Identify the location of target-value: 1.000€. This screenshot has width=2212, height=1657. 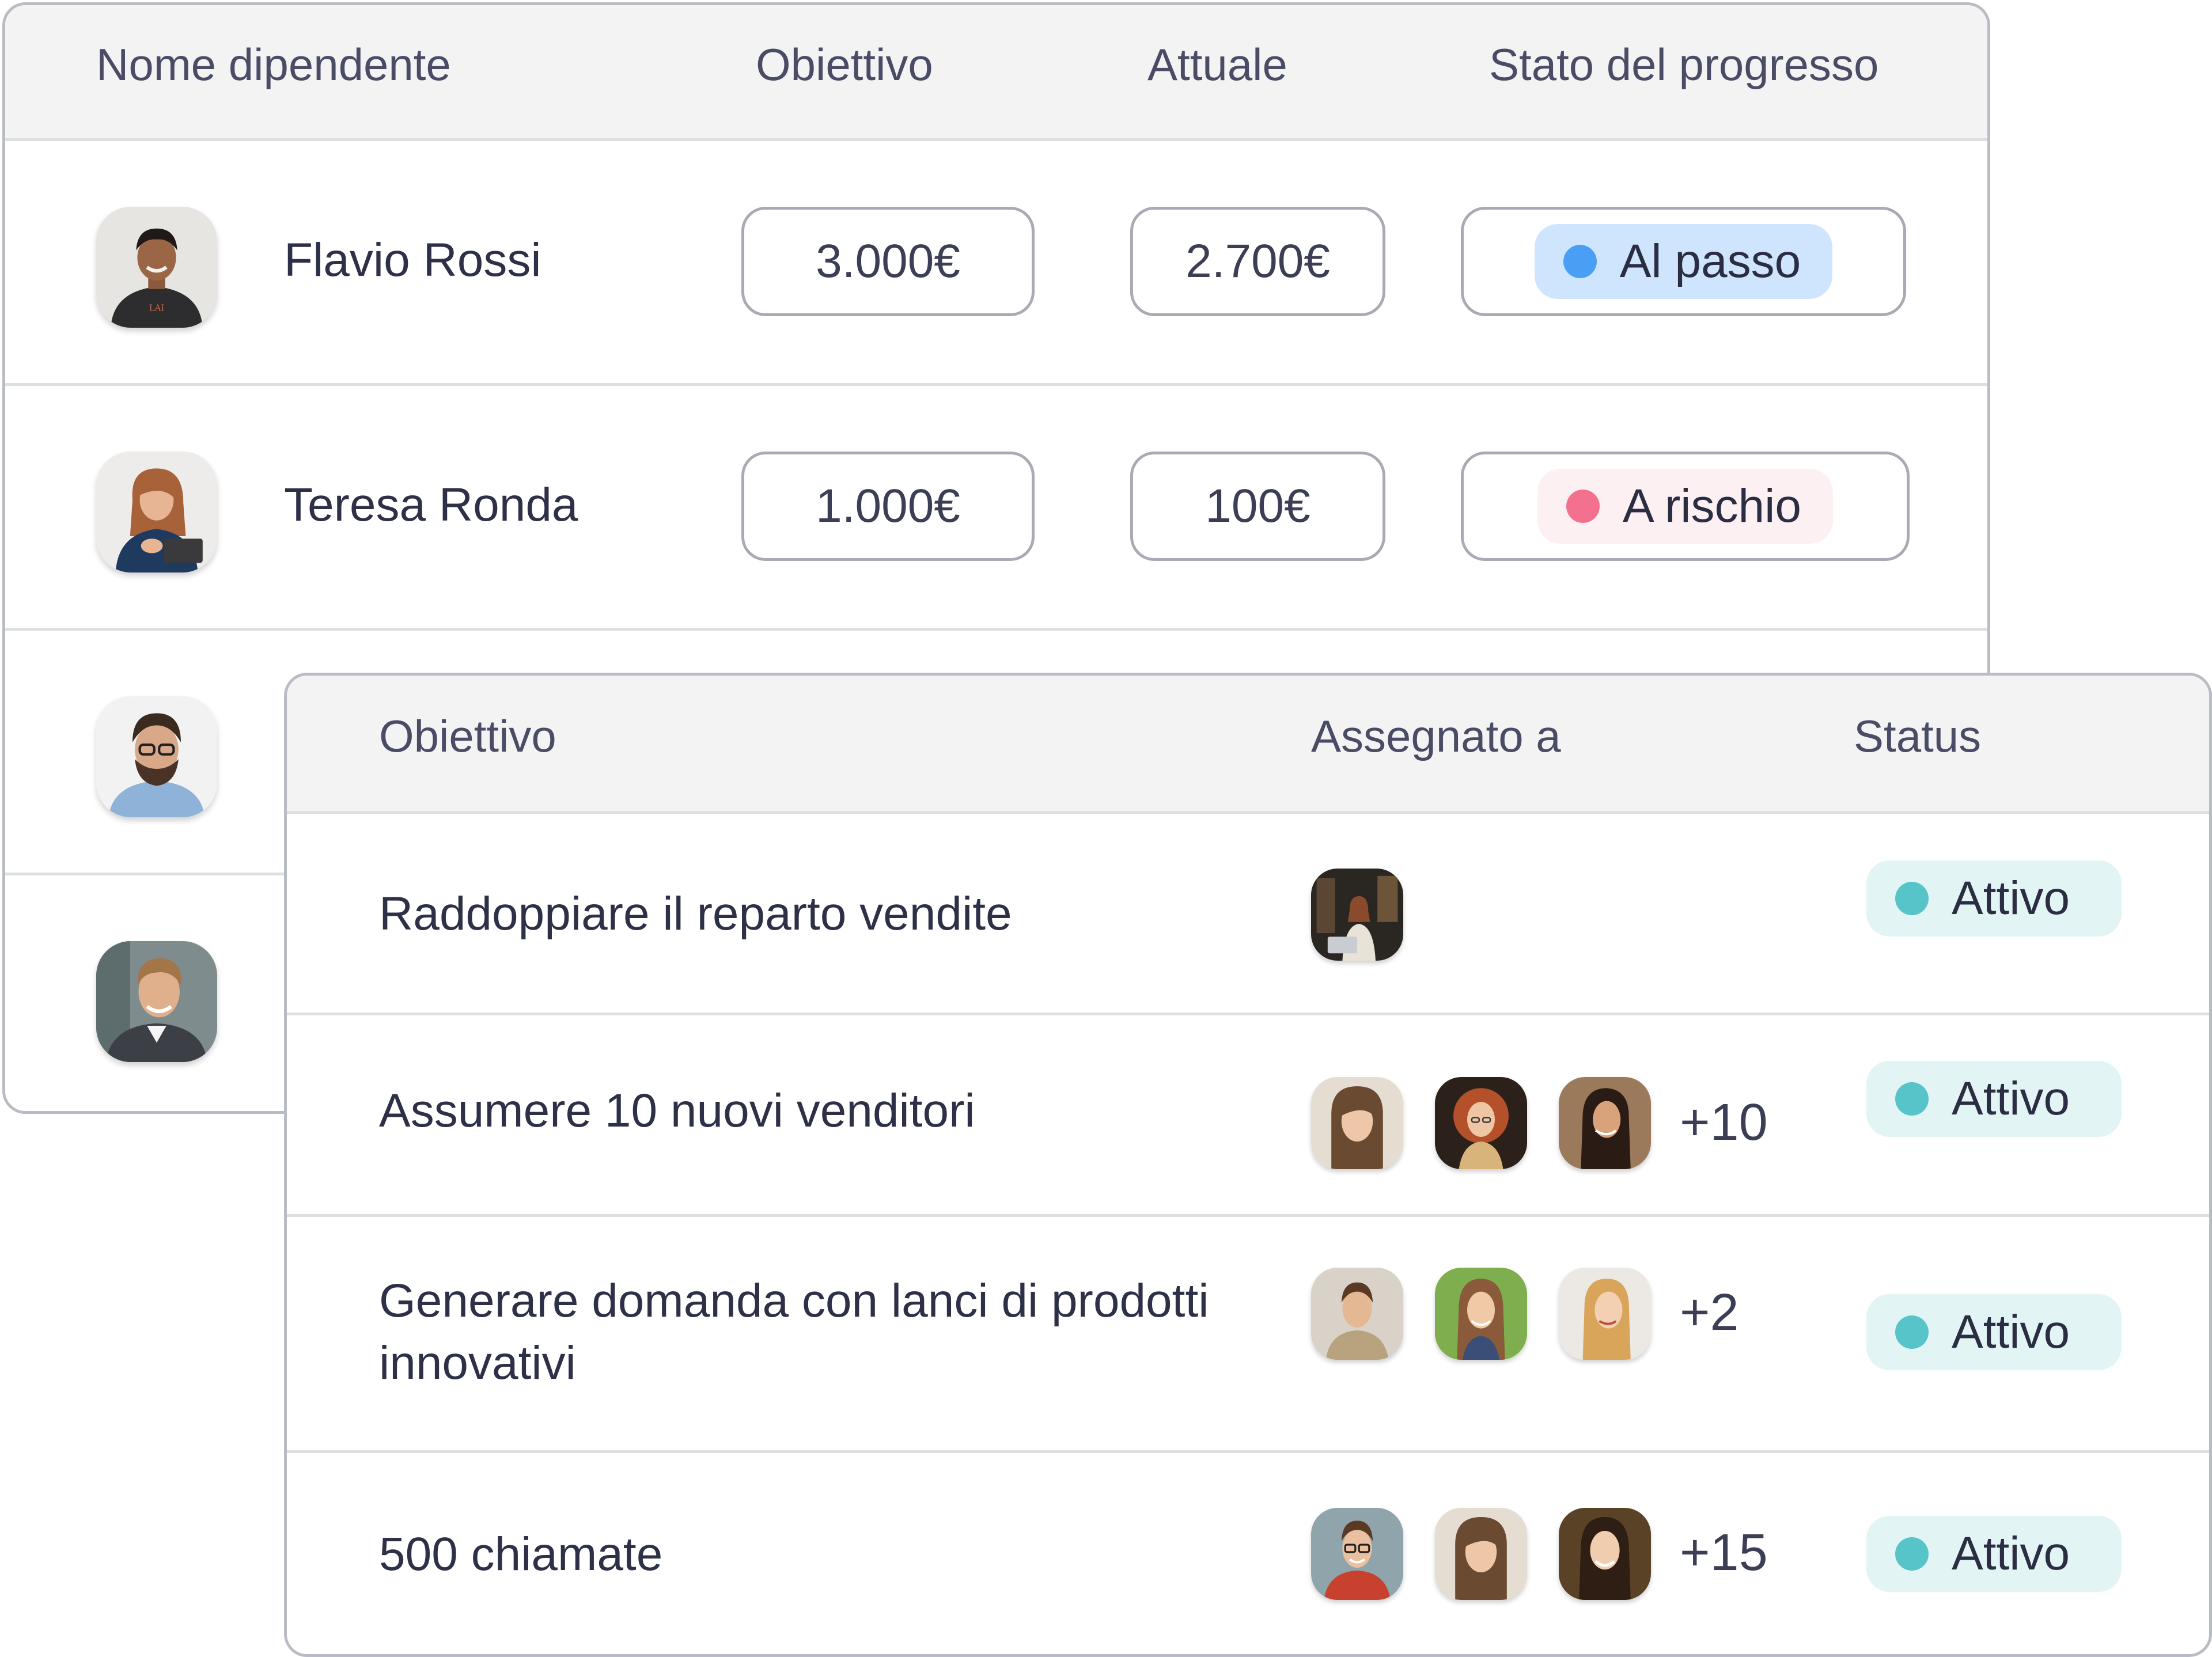
(888, 506).